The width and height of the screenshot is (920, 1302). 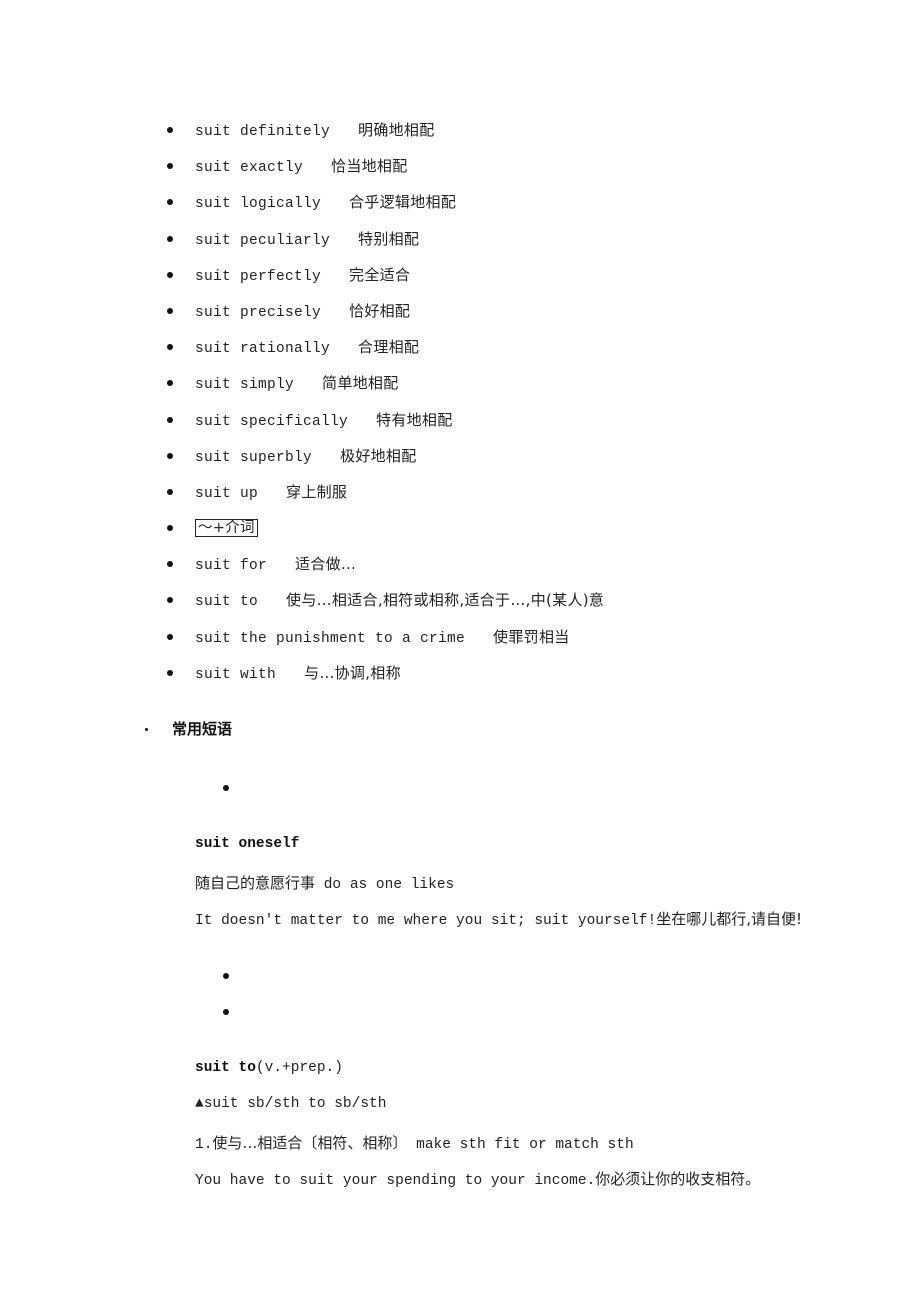 What do you see at coordinates (227, 602) in the screenshot?
I see `collocation-en: suit to` at bounding box center [227, 602].